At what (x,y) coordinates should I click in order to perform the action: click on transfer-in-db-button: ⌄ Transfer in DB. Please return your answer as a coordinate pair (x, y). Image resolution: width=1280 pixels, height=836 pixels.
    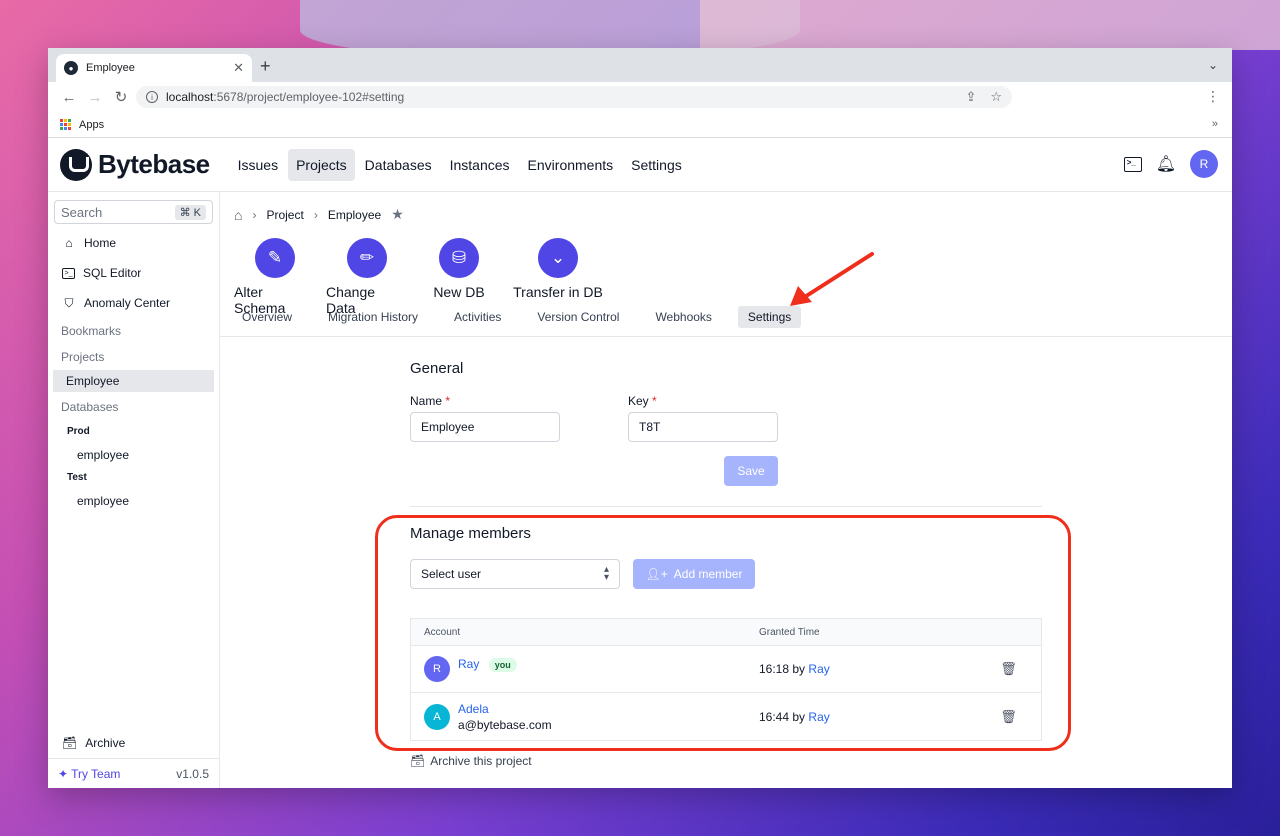
    Looking at the image, I should click on (558, 277).